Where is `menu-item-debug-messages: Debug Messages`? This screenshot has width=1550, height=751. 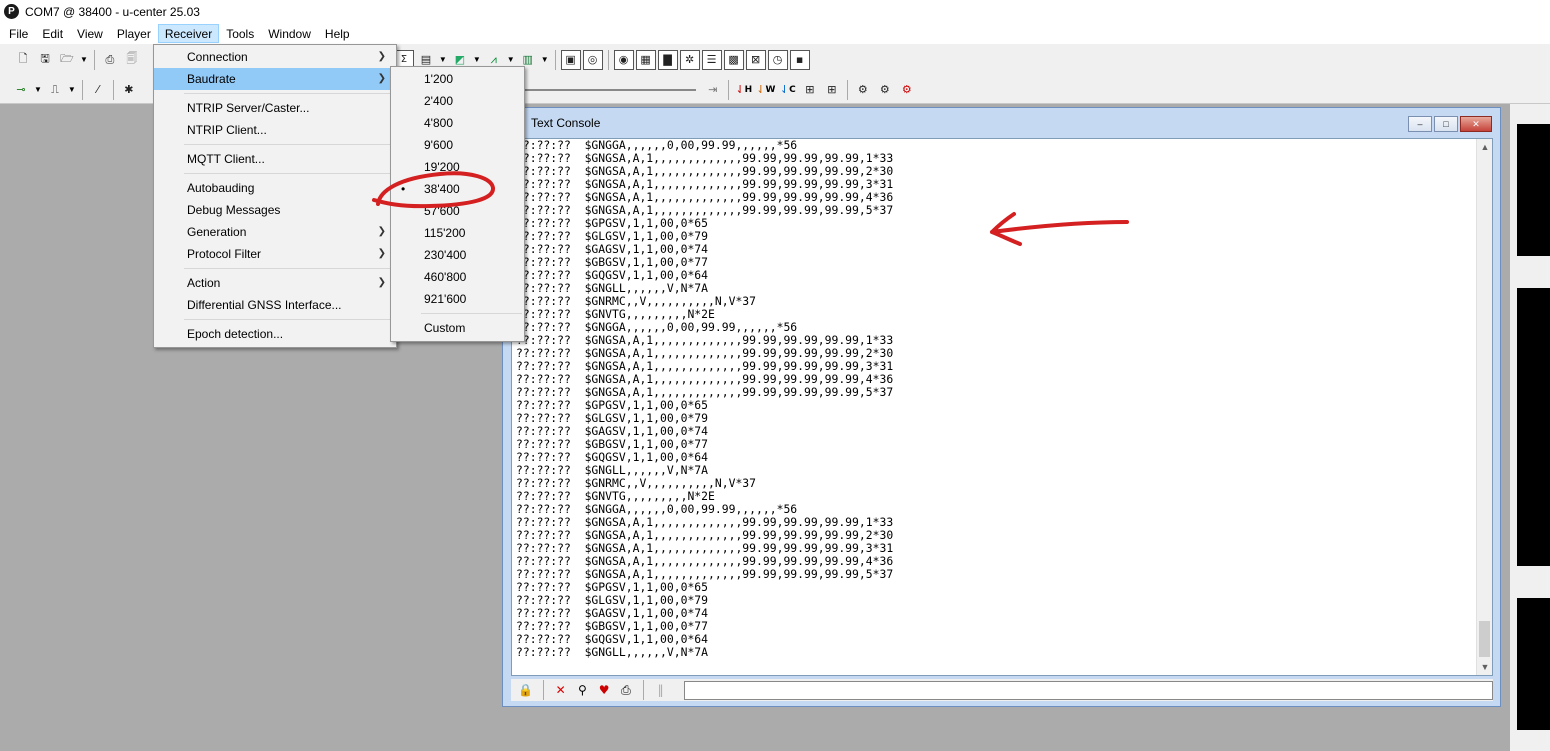
menu-item-debug-messages: Debug Messages is located at coordinates (275, 210).